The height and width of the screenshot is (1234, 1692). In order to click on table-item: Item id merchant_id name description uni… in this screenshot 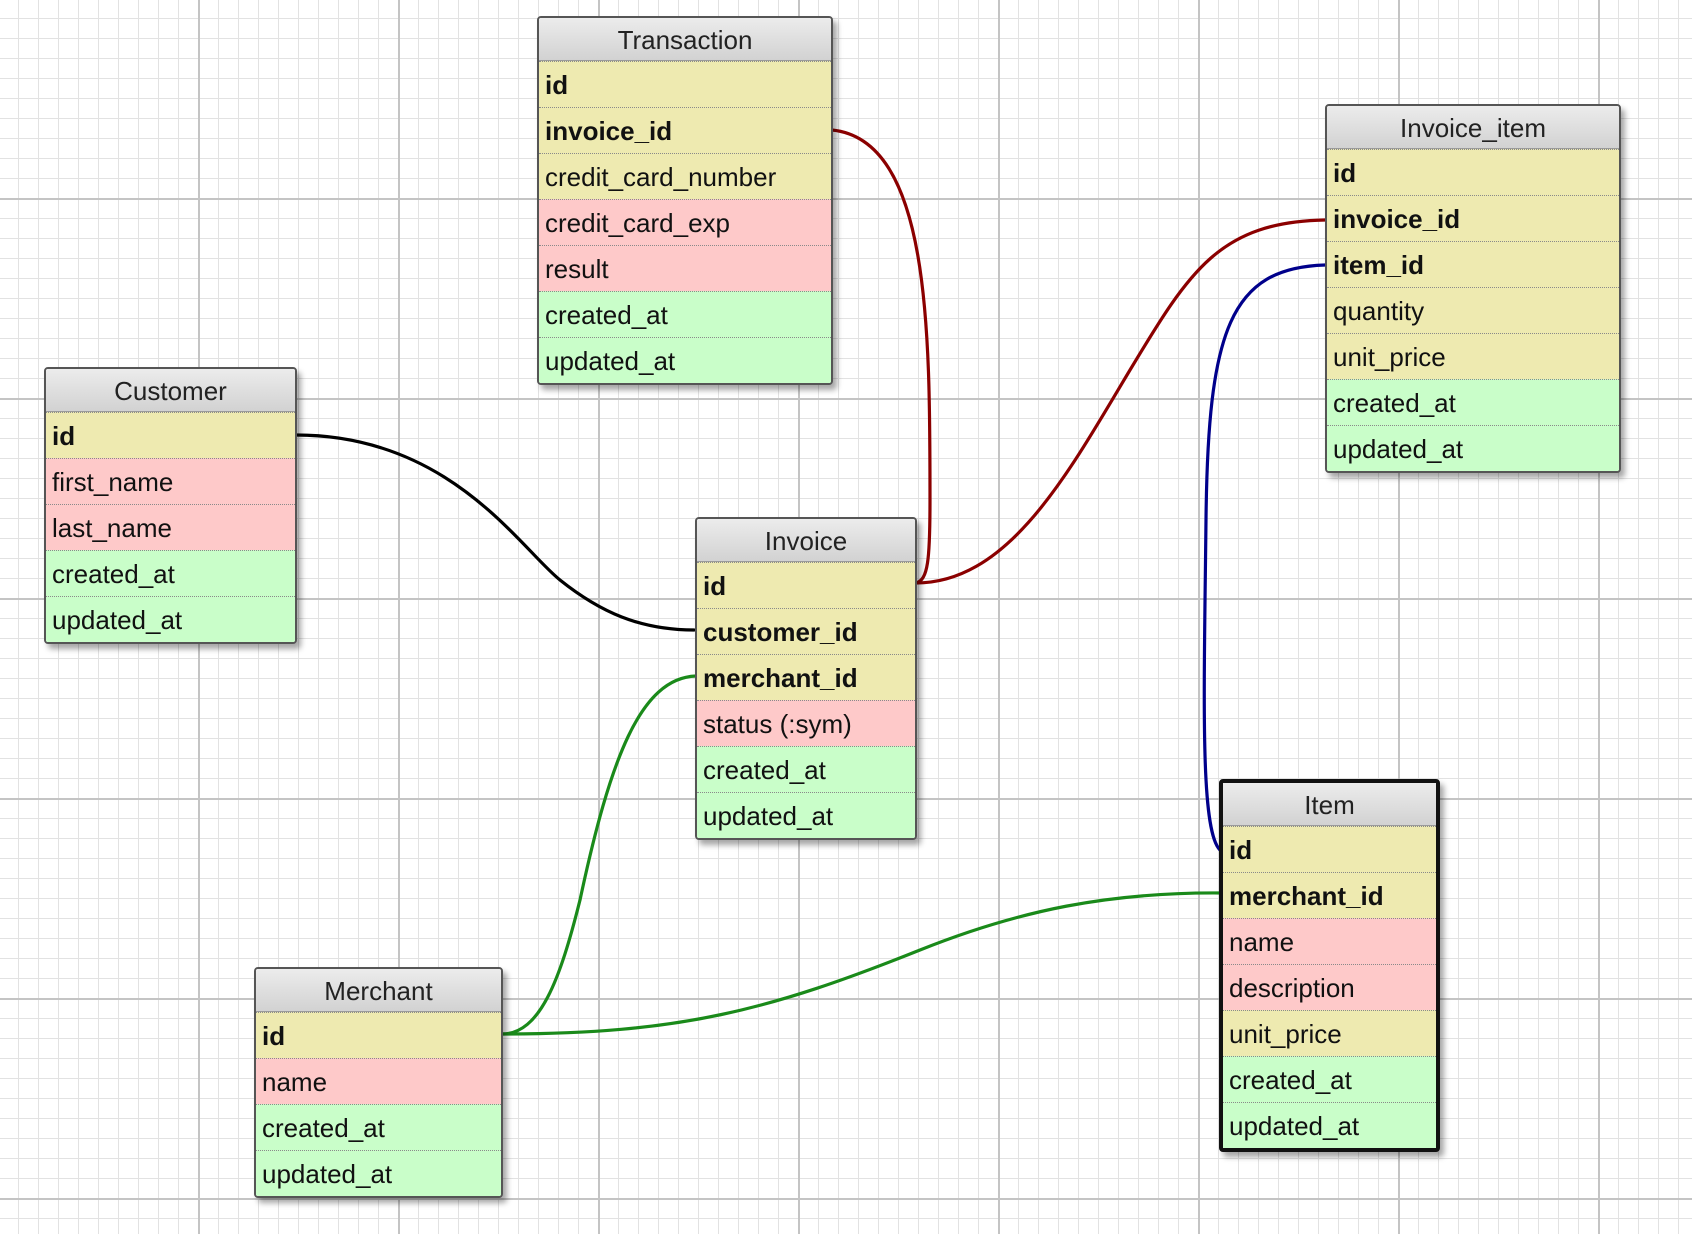, I will do `click(1329, 965)`.